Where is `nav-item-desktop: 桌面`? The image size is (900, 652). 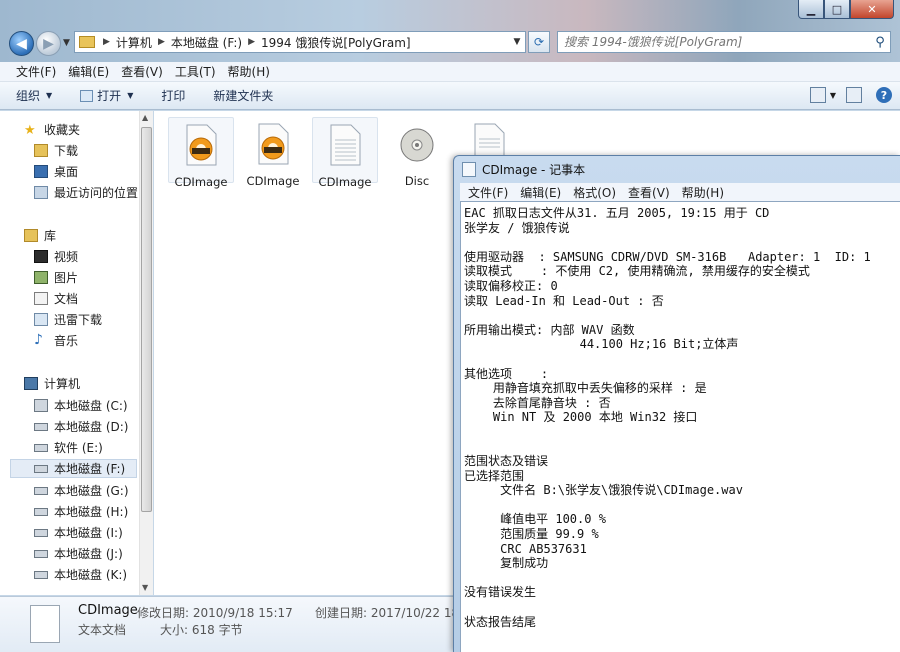 nav-item-desktop: 桌面 is located at coordinates (93, 171).